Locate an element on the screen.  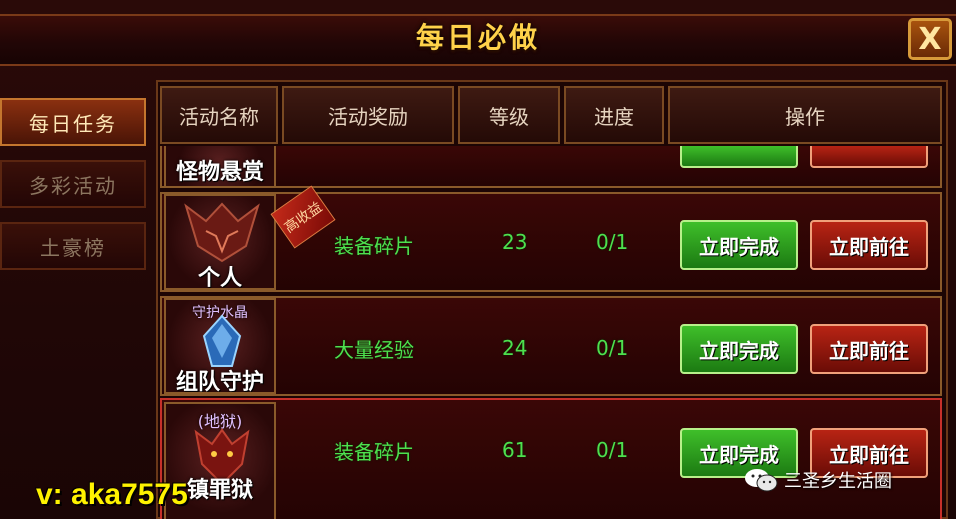
activity-name: 怪物悬赏 is located at coordinates (219, 172).